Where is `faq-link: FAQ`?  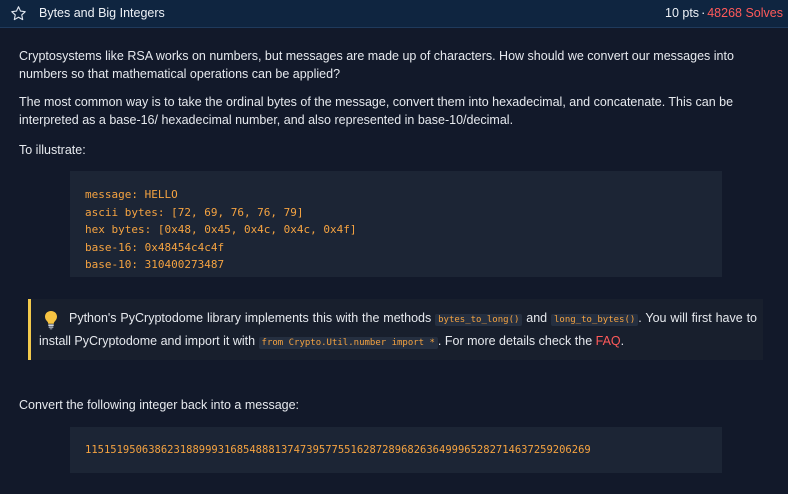 faq-link: FAQ is located at coordinates (608, 341).